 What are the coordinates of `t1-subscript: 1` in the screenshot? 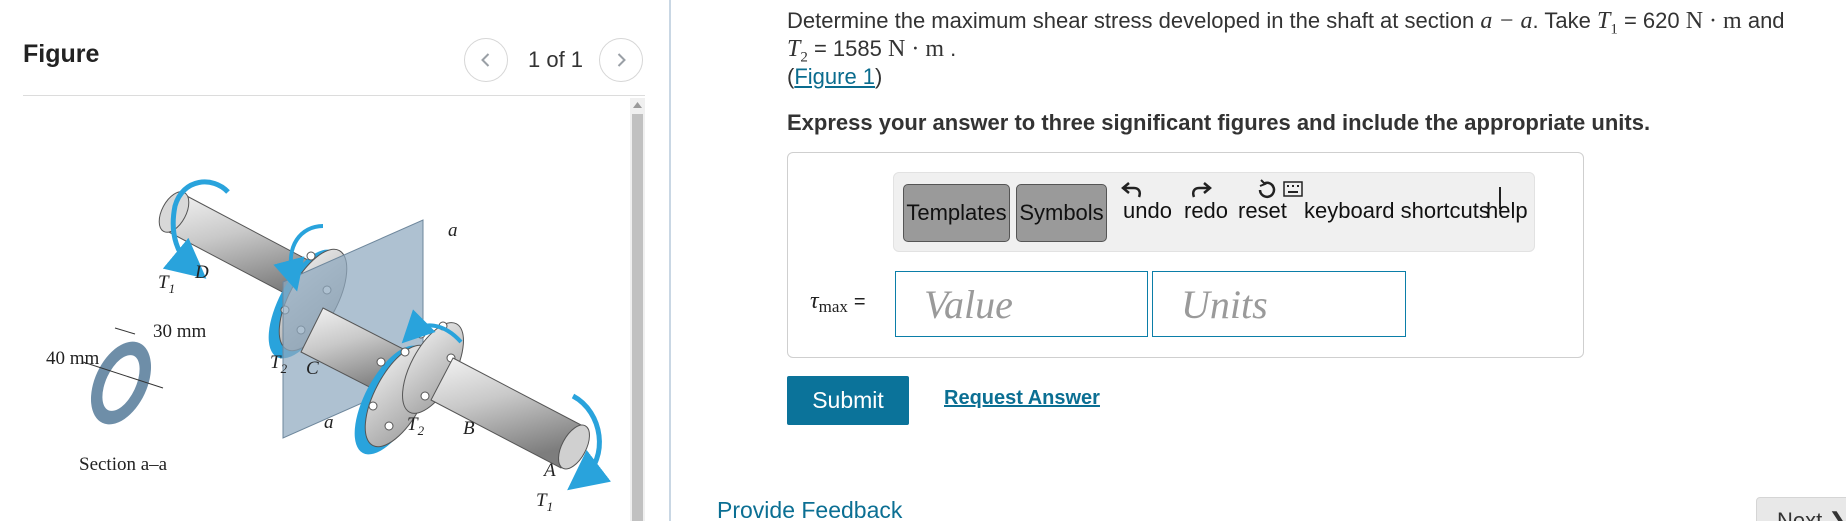 It's located at (1614, 29).